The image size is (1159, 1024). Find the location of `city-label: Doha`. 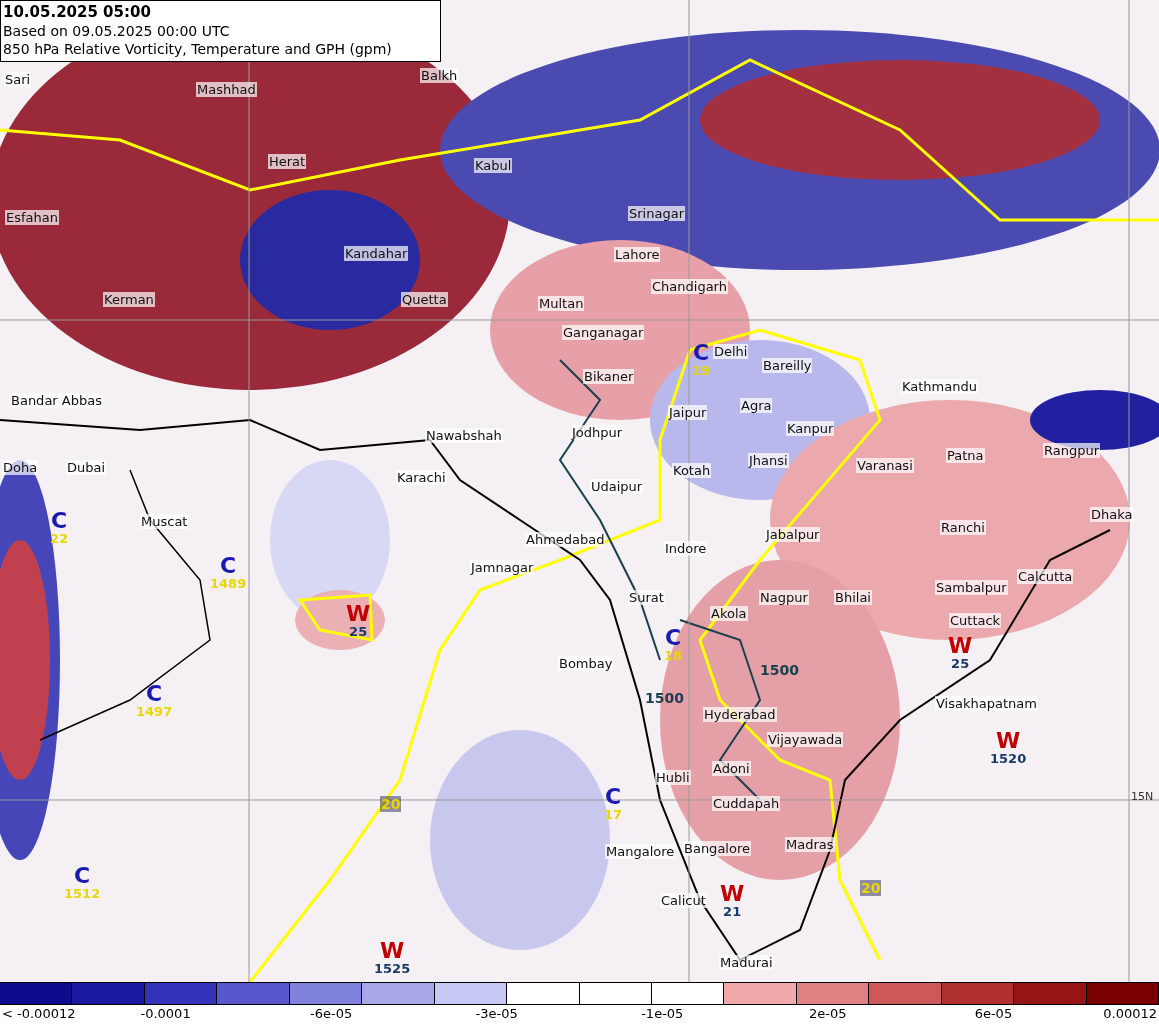

city-label: Doha is located at coordinates (20, 467).